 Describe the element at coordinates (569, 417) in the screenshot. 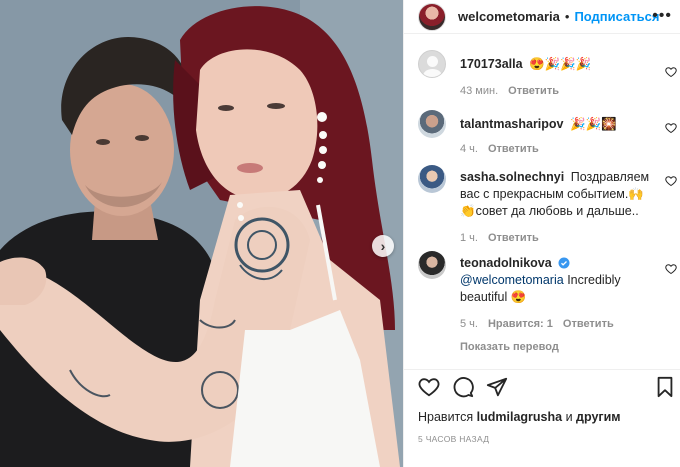

I see `likes-mid: и` at that location.